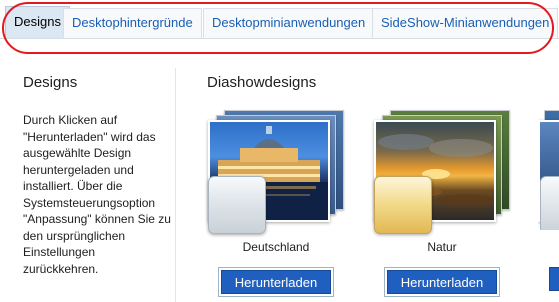 The width and height of the screenshot is (559, 302). I want to click on panel-divider, so click(175, 185).